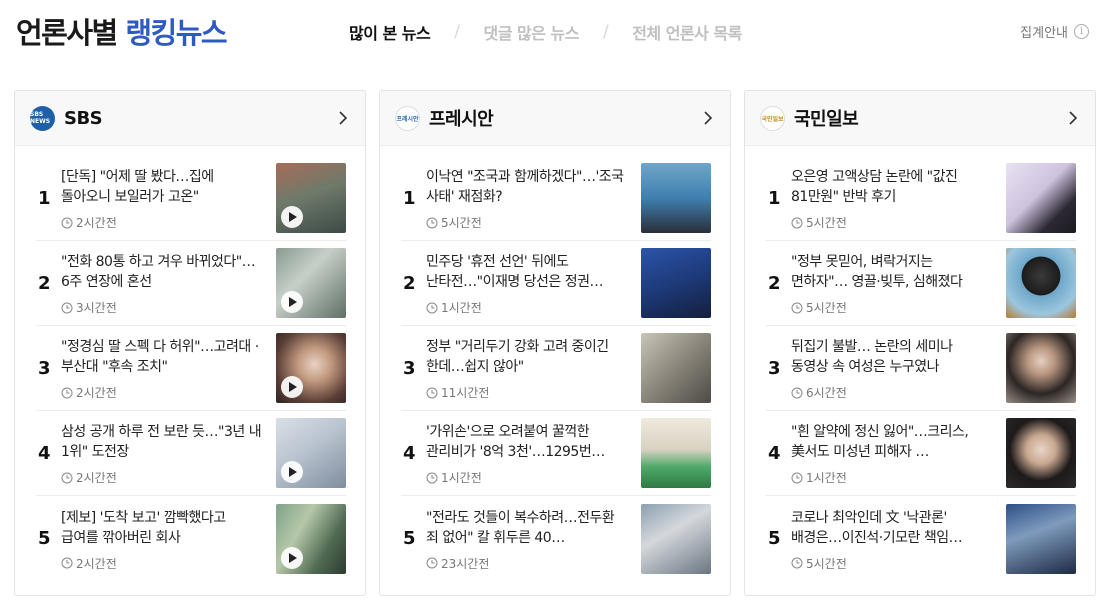 Image resolution: width=1103 pixels, height=605 pixels. I want to click on ranking-item: 1 [단독] "어제 딸 봤다…집에 돌아오니 보일러가 고온" 2시간전, so click(191, 198).